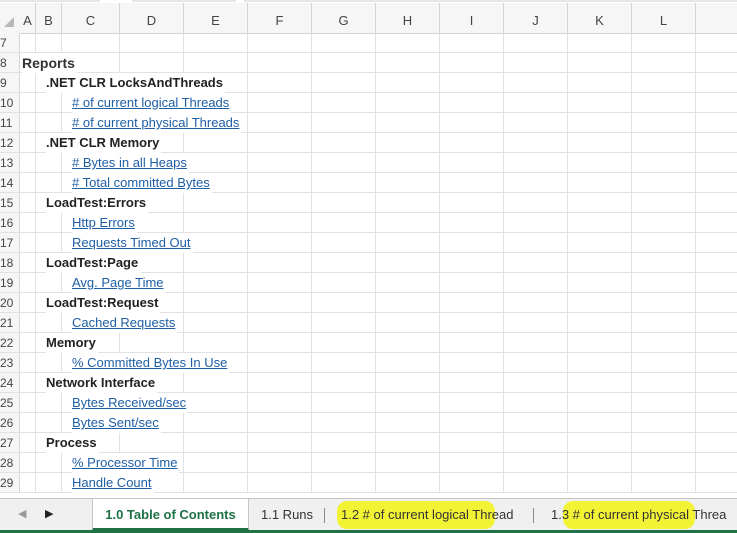 The height and width of the screenshot is (533, 737). I want to click on tab-current-physical-thread: 1.3 # of current physical Threa, so click(638, 515).